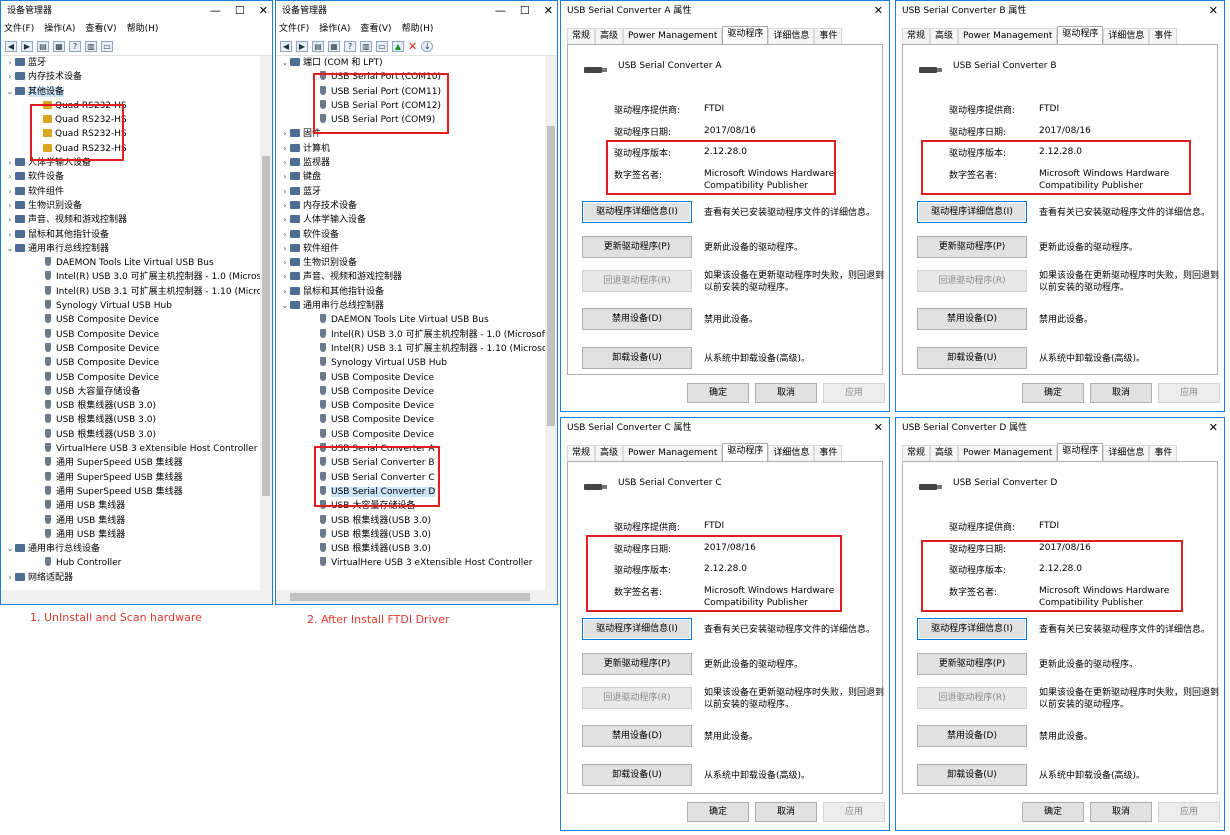  What do you see at coordinates (525, 11) in the screenshot?
I see `maximize-icon: ☐` at bounding box center [525, 11].